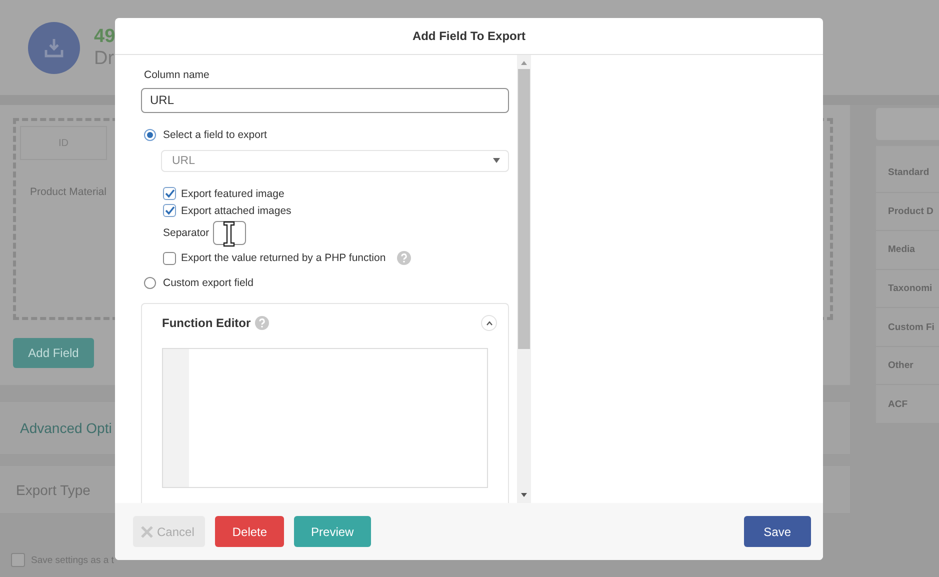  I want to click on close-icon, so click(147, 532).